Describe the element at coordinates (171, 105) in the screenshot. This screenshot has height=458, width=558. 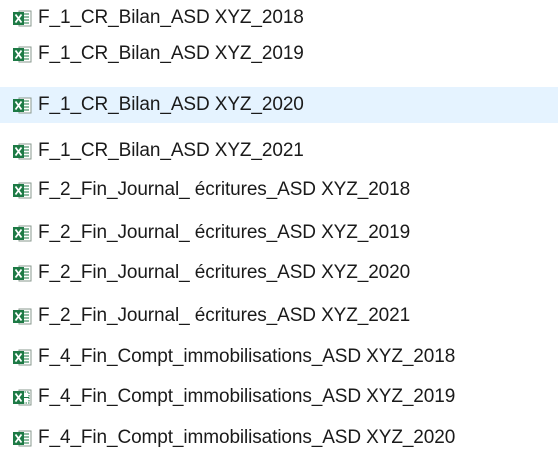
I see `file-name: F_1_CR_Bilan_ASD XYZ_2020` at that location.